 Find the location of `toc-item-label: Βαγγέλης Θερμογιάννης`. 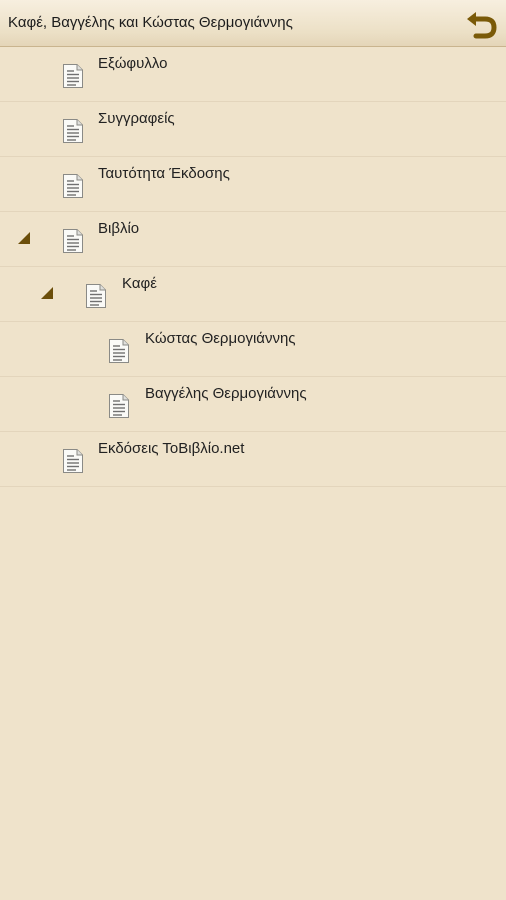

toc-item-label: Βαγγέλης Θερμογιάννης is located at coordinates (226, 393).